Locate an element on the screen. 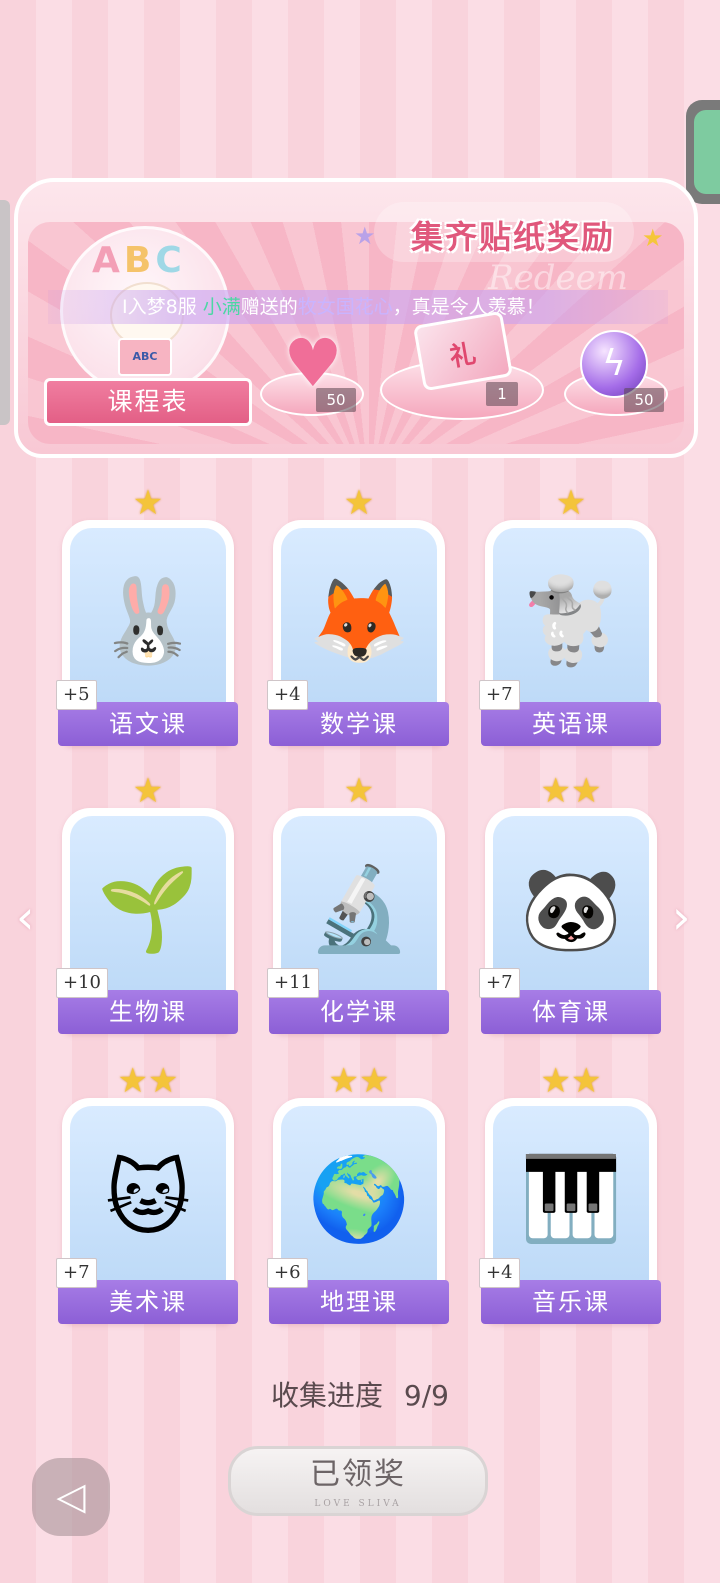 The width and height of the screenshot is (720, 1583). rabbit-calligraphy-icon: 🐰 is located at coordinates (148, 621).